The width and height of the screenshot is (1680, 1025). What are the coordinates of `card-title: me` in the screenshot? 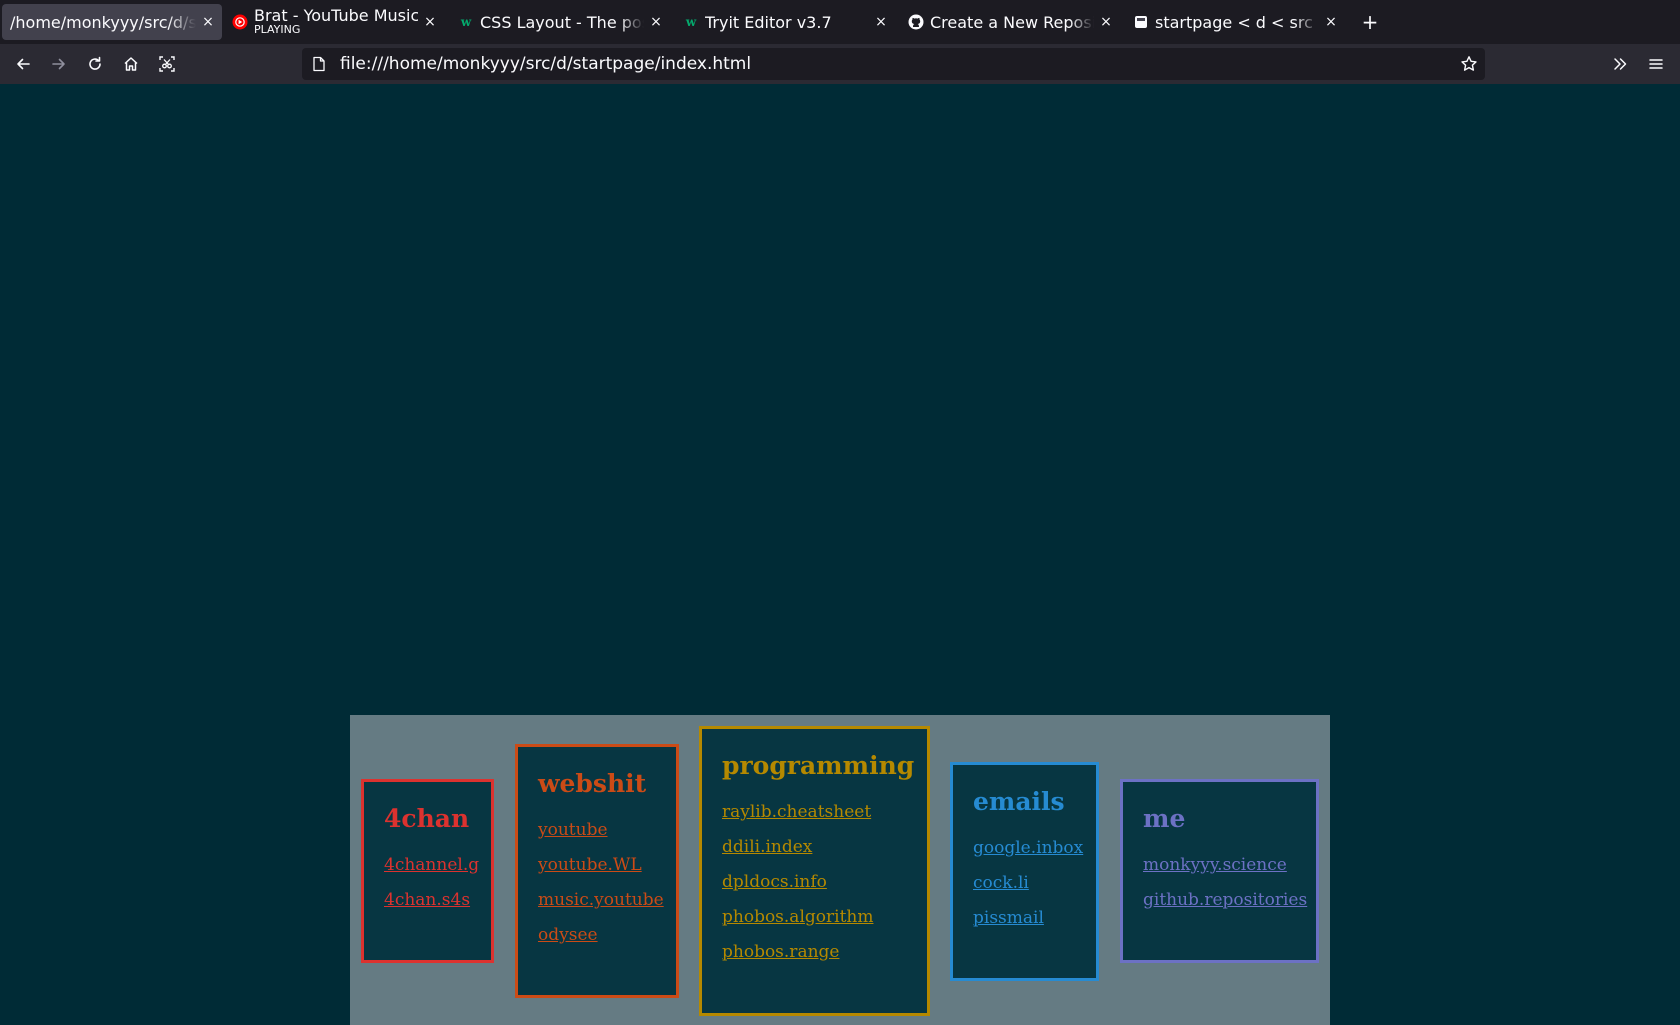 It's located at (1164, 818).